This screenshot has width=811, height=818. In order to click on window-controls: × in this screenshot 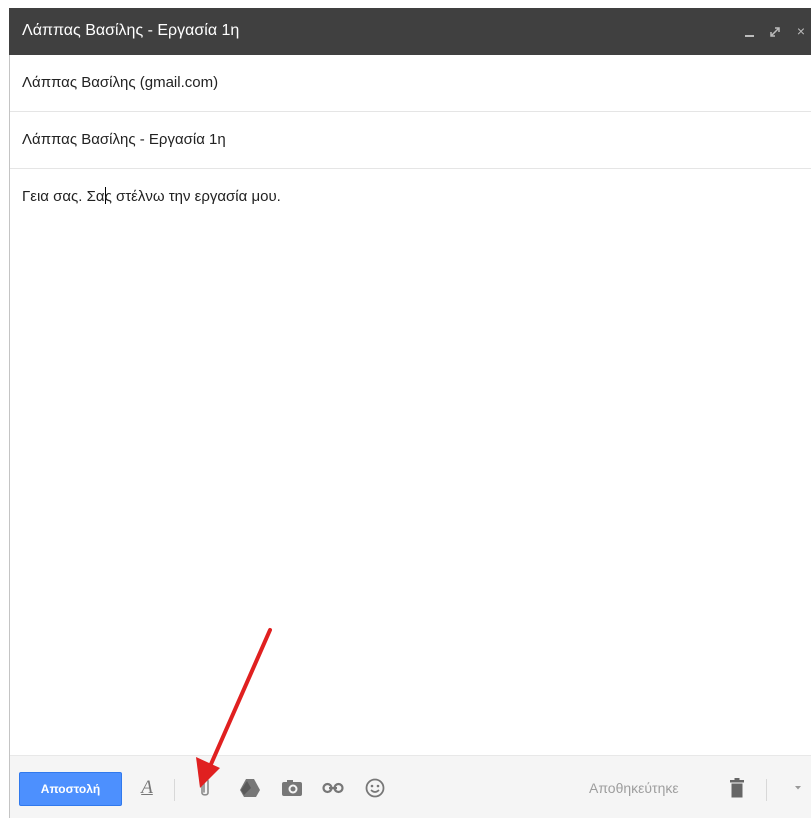, I will do `click(776, 31)`.